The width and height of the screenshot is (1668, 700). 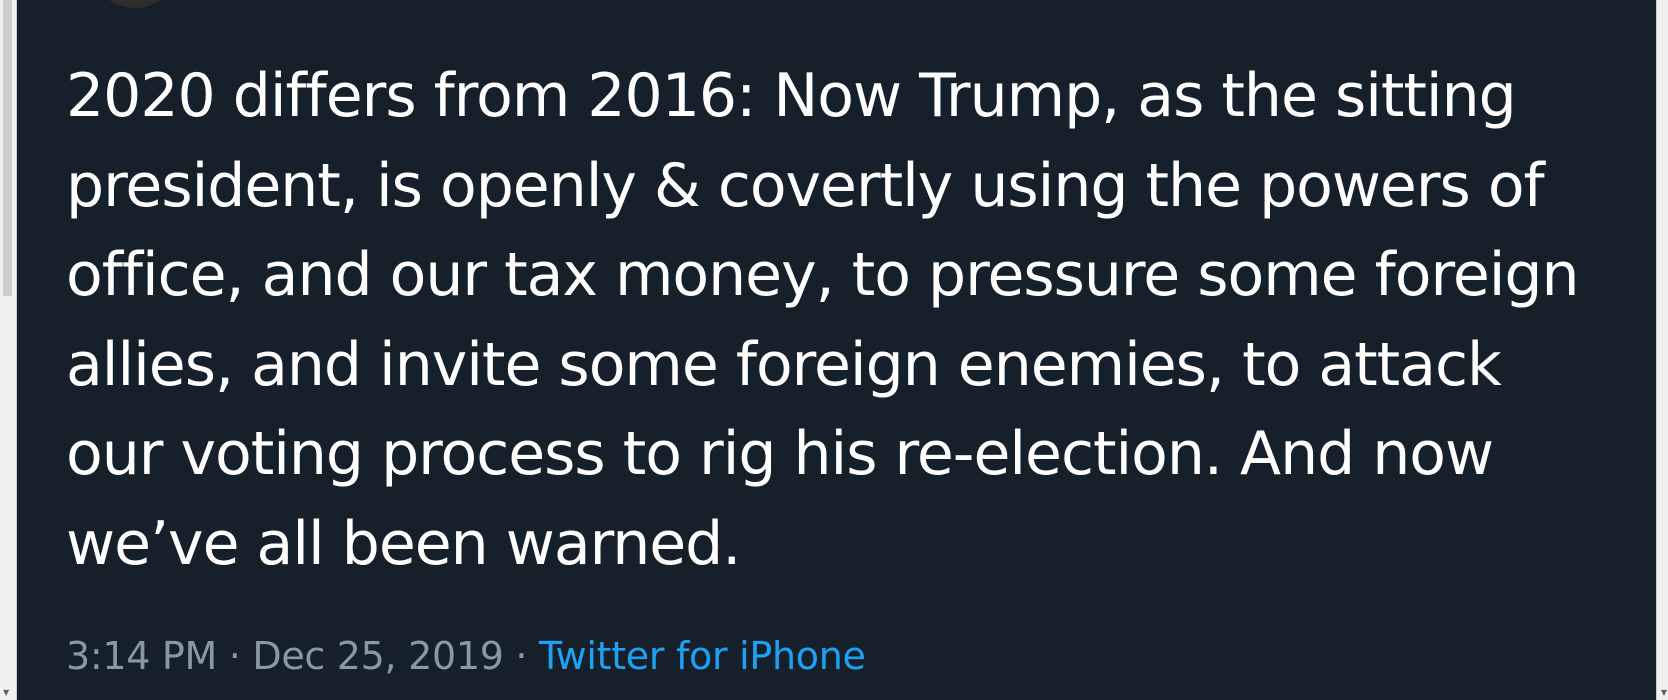 What do you see at coordinates (135, 4) in the screenshot?
I see `avatar` at bounding box center [135, 4].